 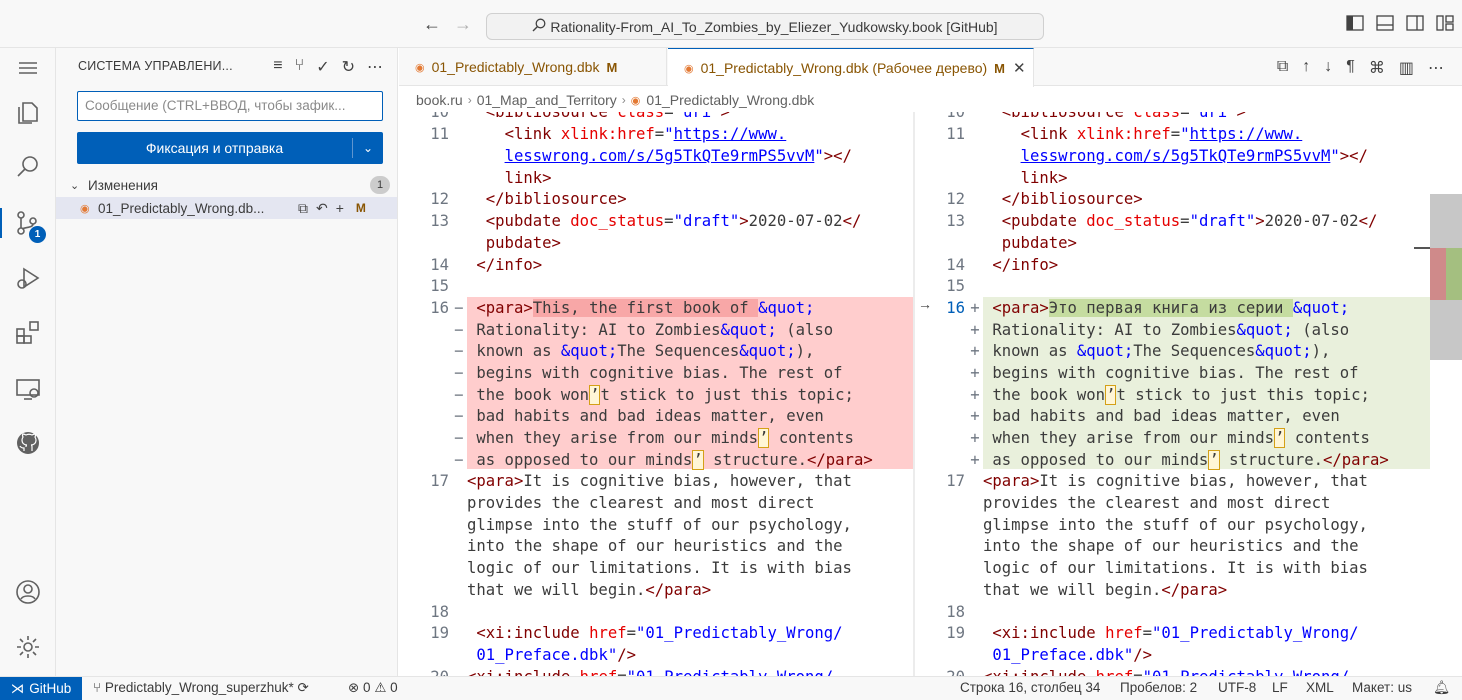 What do you see at coordinates (28, 647) in the screenshot?
I see `settings-gear-icon` at bounding box center [28, 647].